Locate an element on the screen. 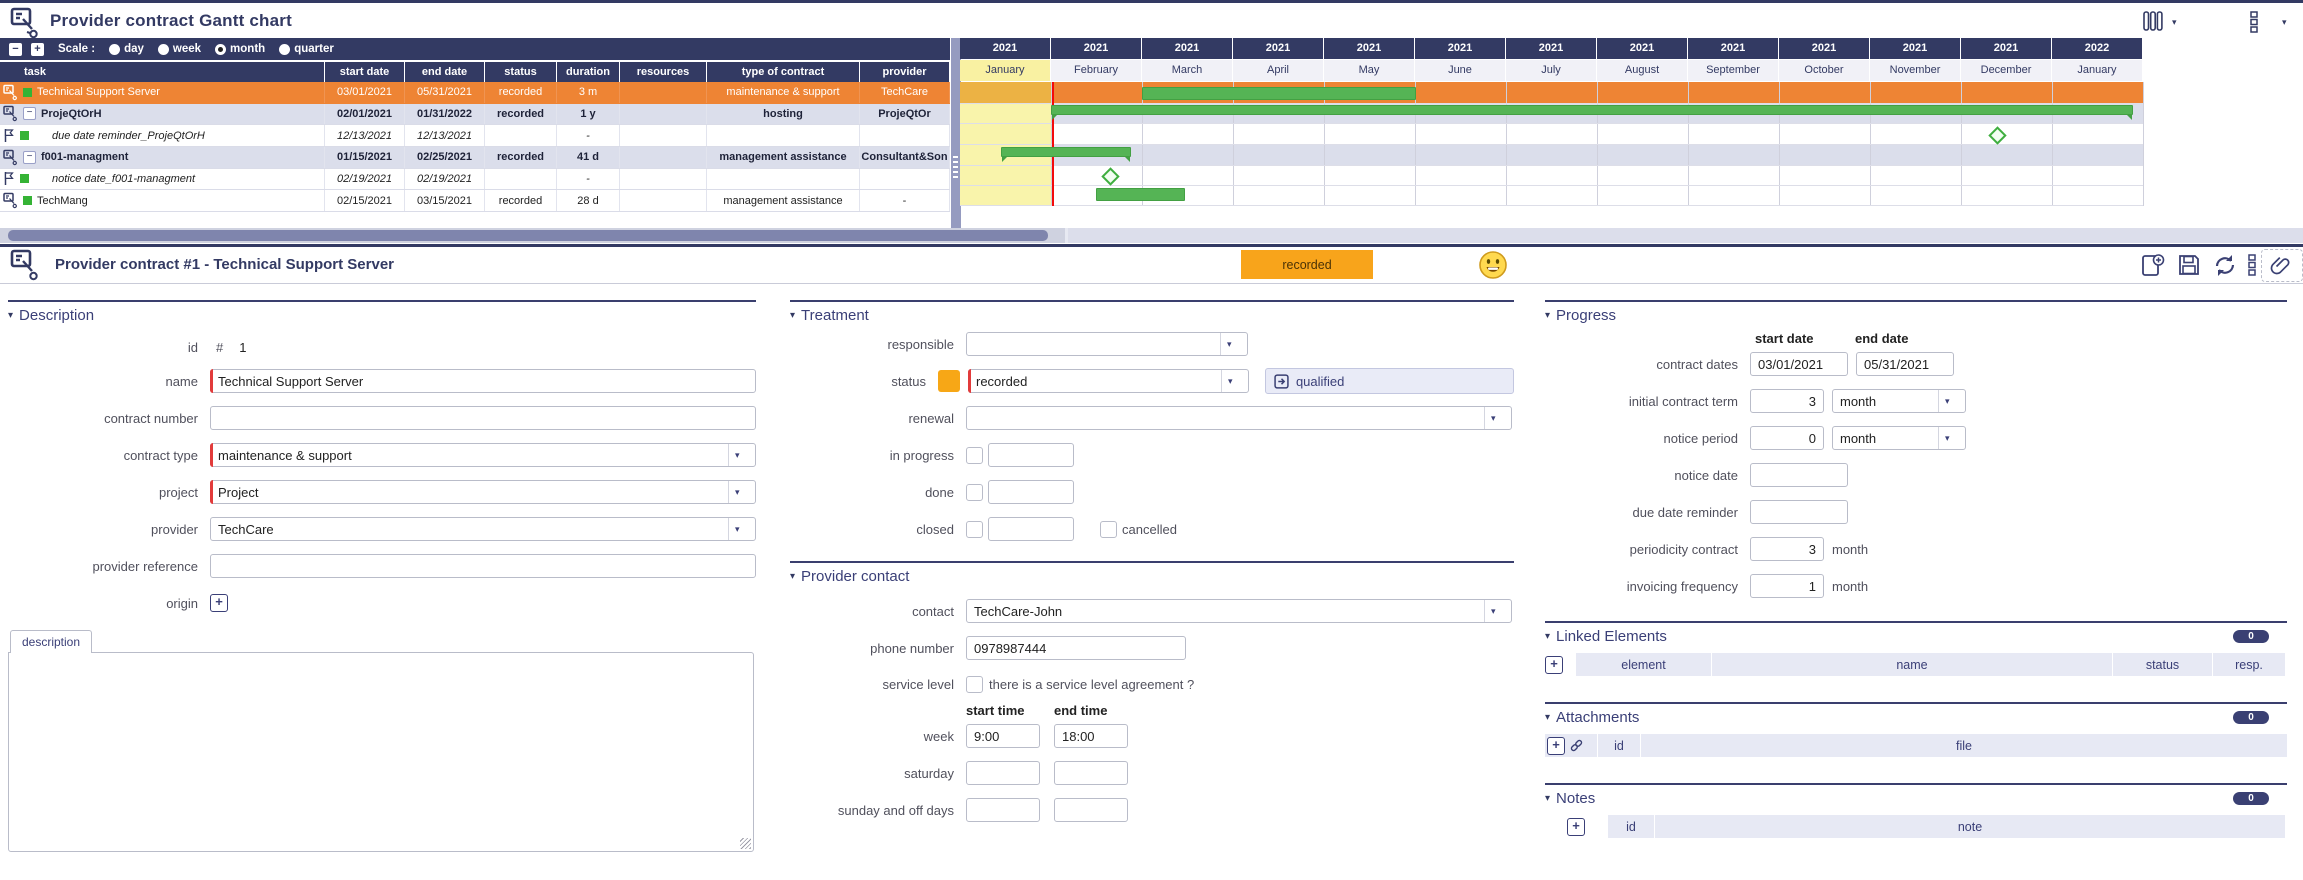  notice-period-unit-select: month ▾ is located at coordinates (1899, 438).